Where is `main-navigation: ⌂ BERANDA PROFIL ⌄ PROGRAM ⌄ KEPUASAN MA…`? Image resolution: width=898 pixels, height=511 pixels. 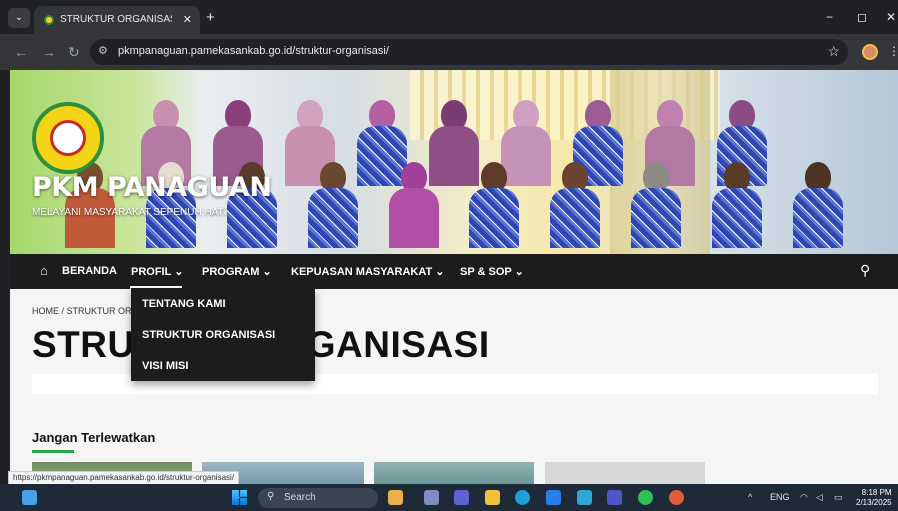 main-navigation: ⌂ BERANDA PROFIL ⌄ PROGRAM ⌄ KEPUASAN MA… is located at coordinates (454, 271).